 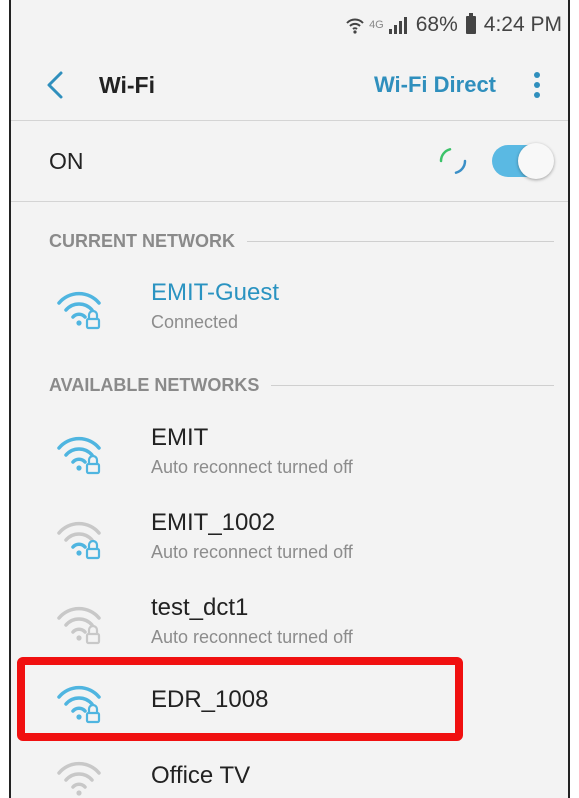 I want to click on wifi-direct-button: Wi-Fi Direct, so click(x=435, y=85).